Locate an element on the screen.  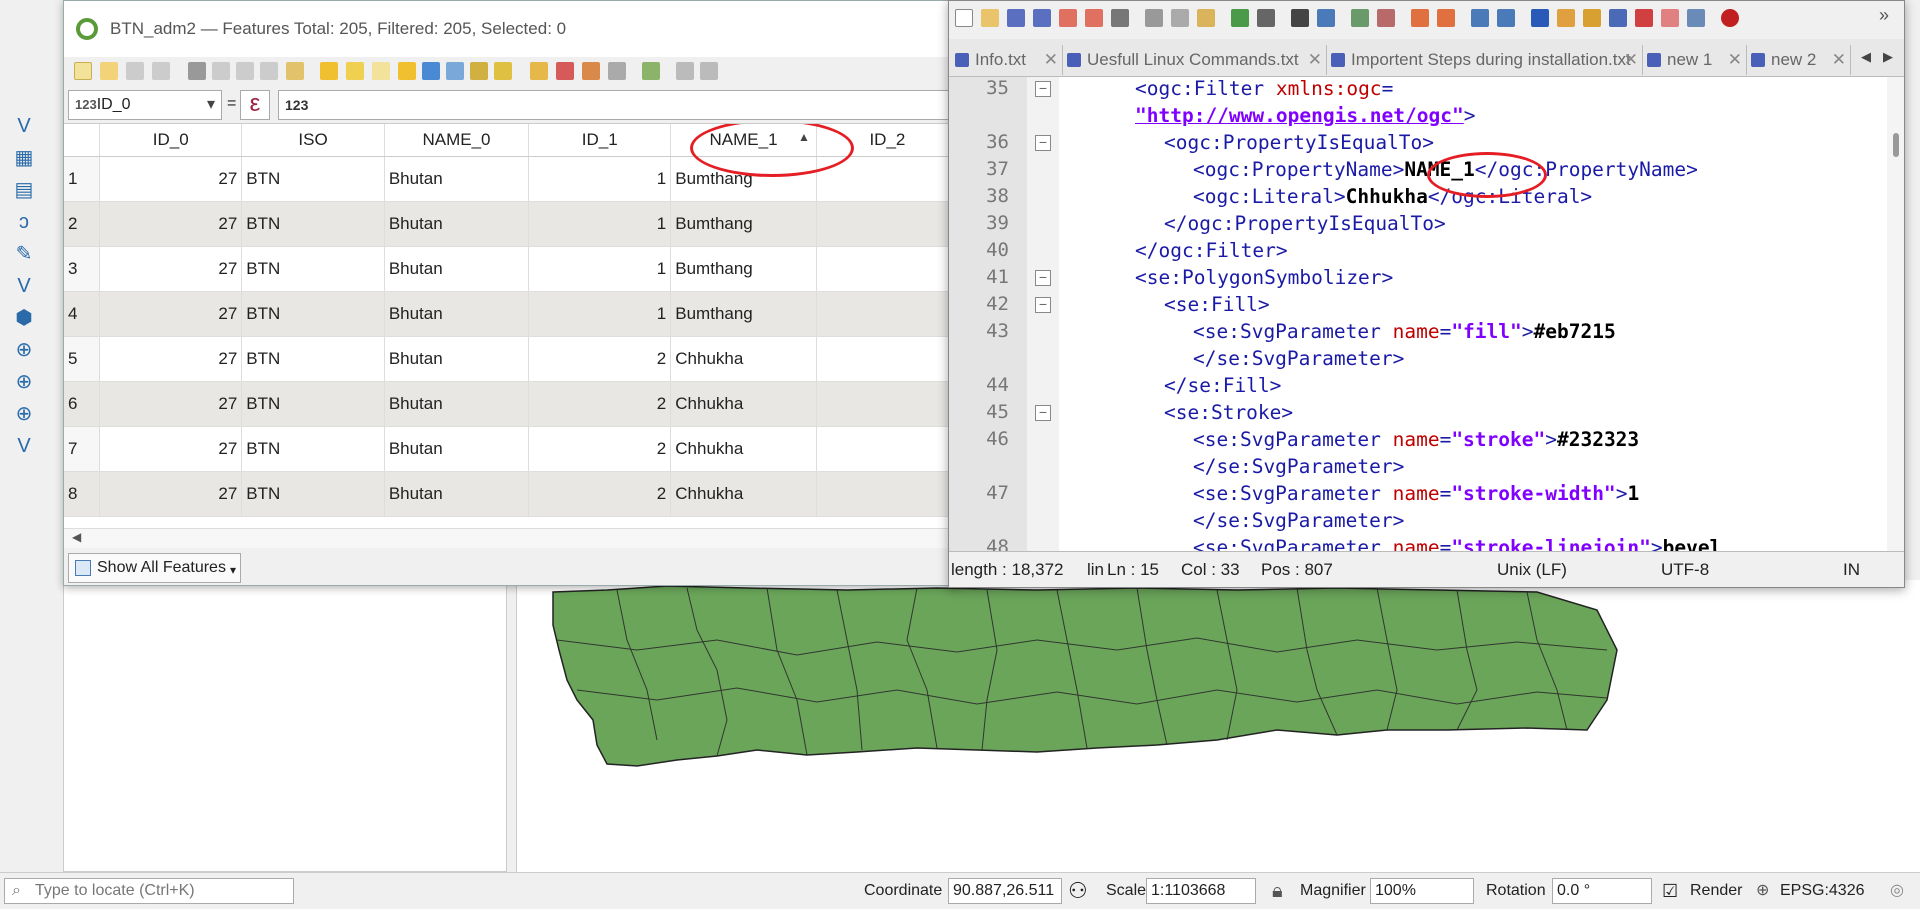
add-postgis-icon: ⬢ is located at coordinates (24, 318).